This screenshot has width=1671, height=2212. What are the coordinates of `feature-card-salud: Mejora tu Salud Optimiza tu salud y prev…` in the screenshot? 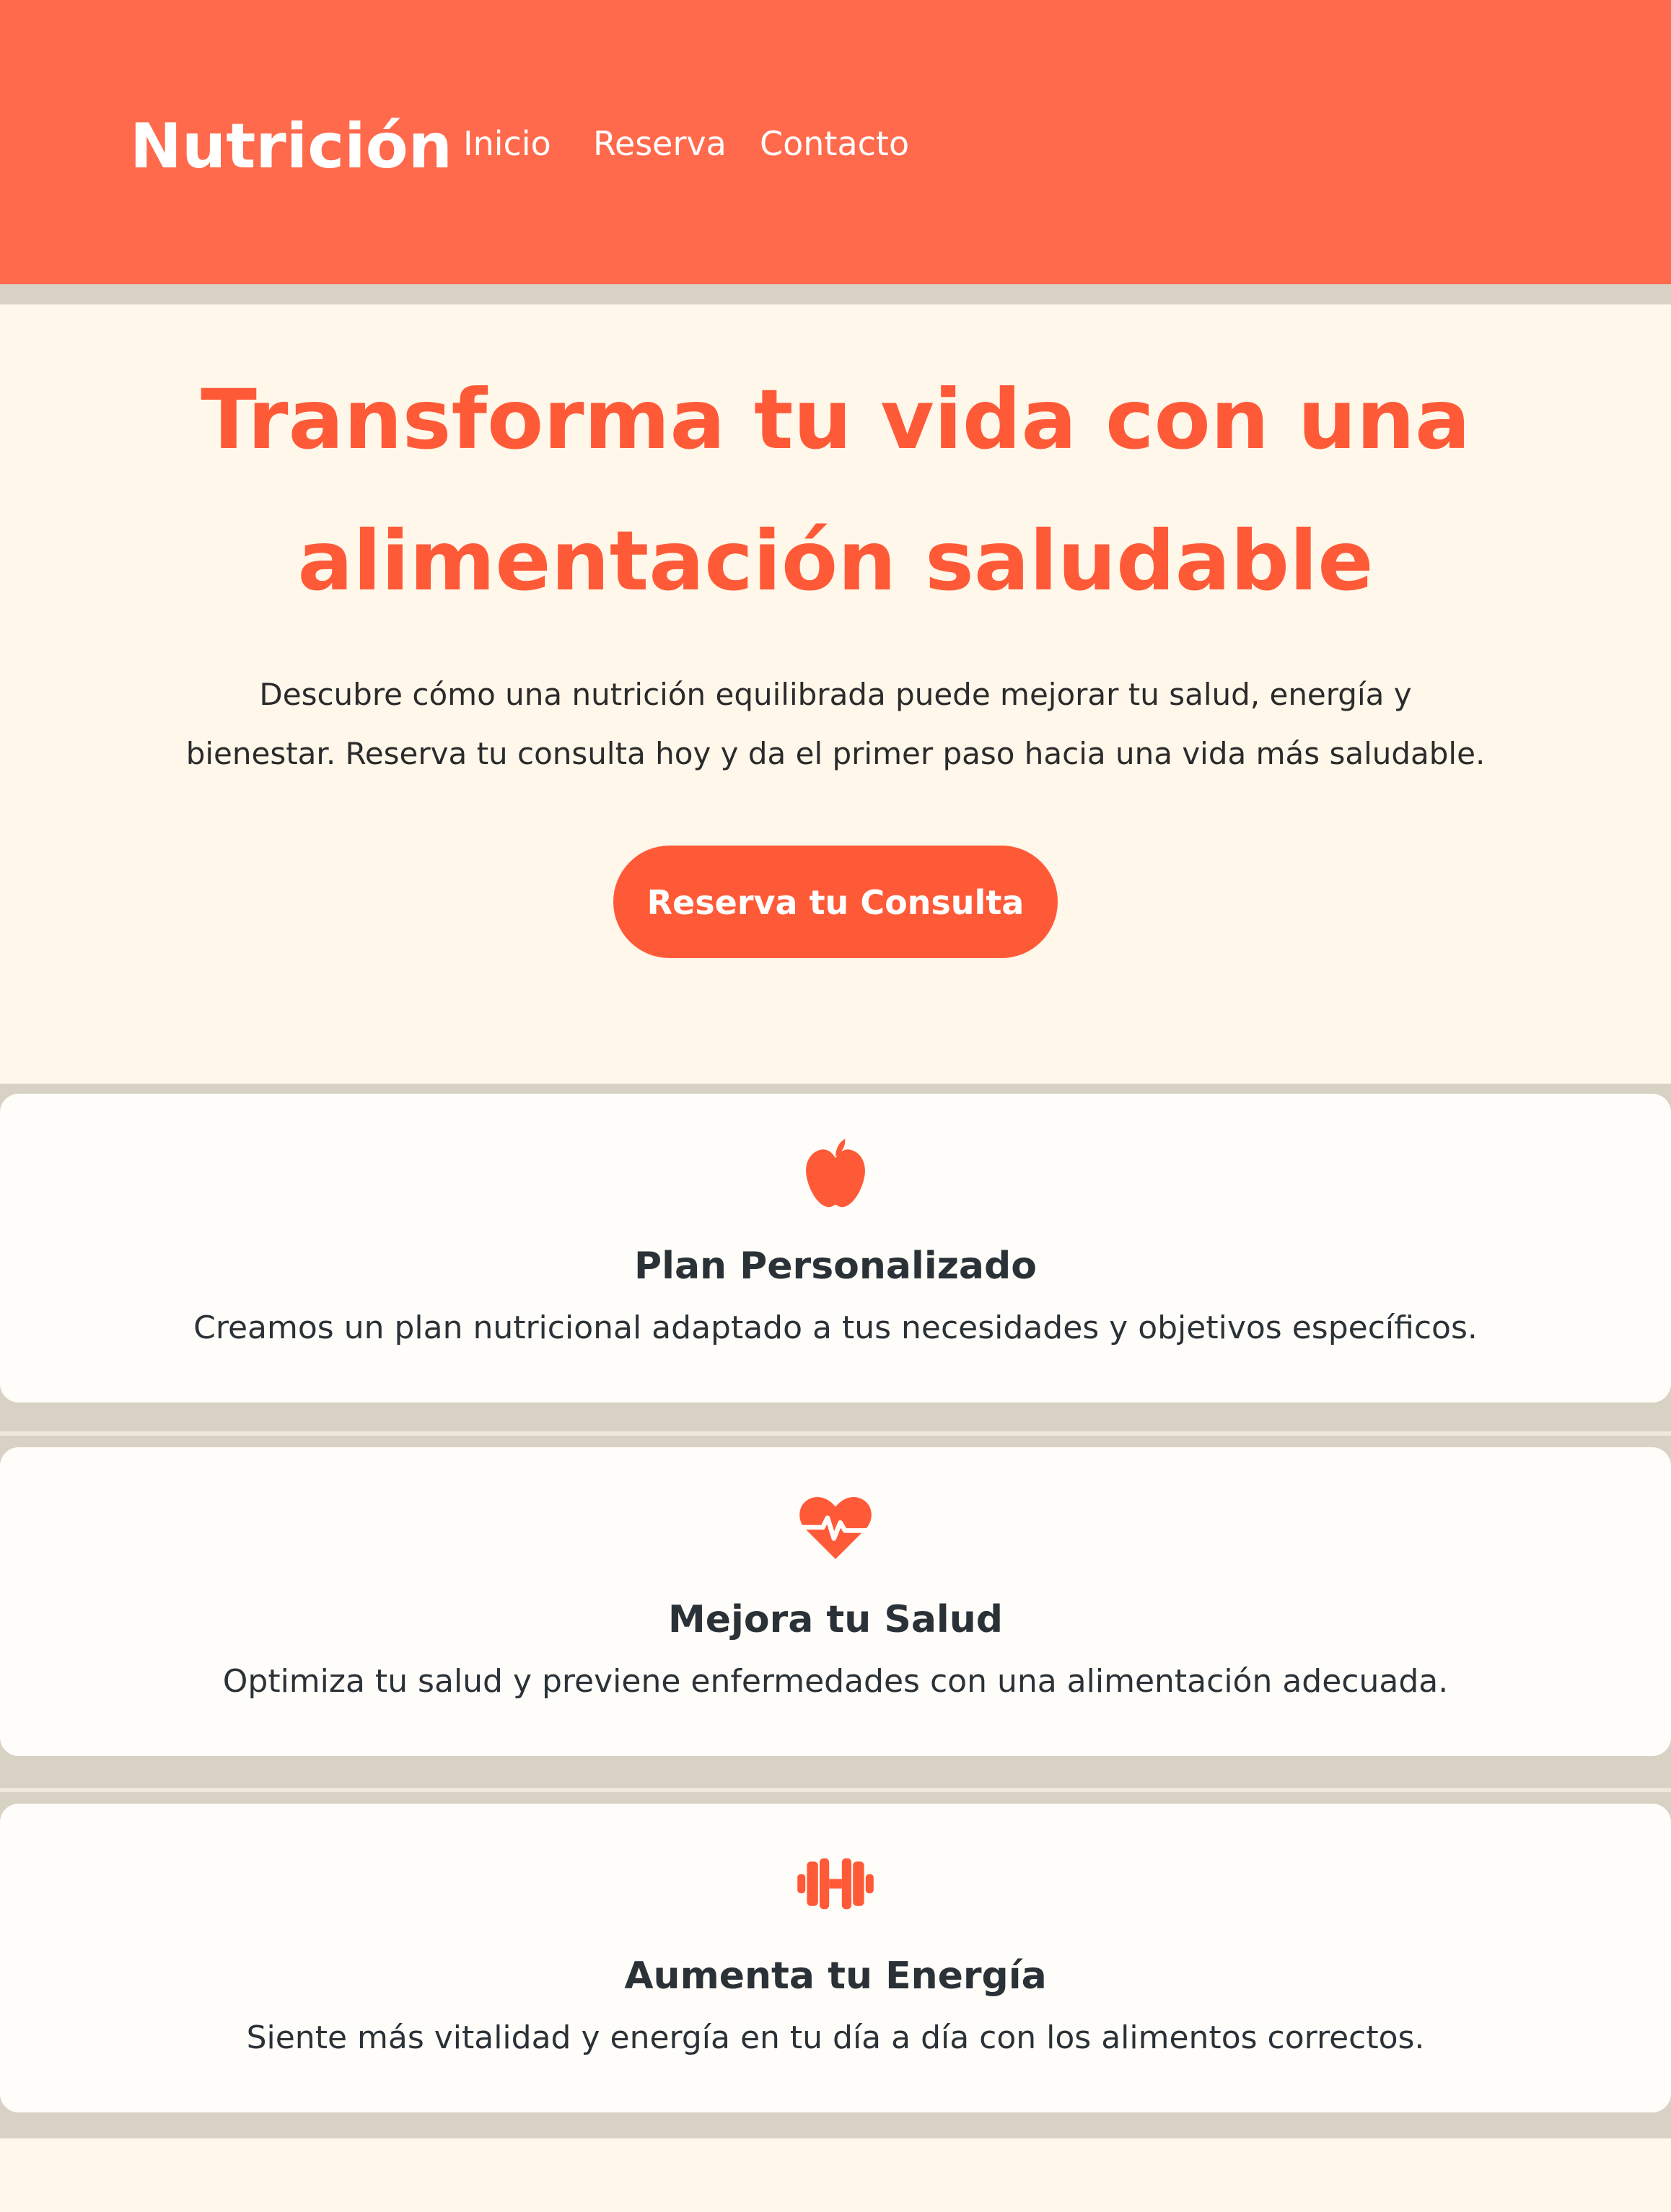 It's located at (835, 1601).